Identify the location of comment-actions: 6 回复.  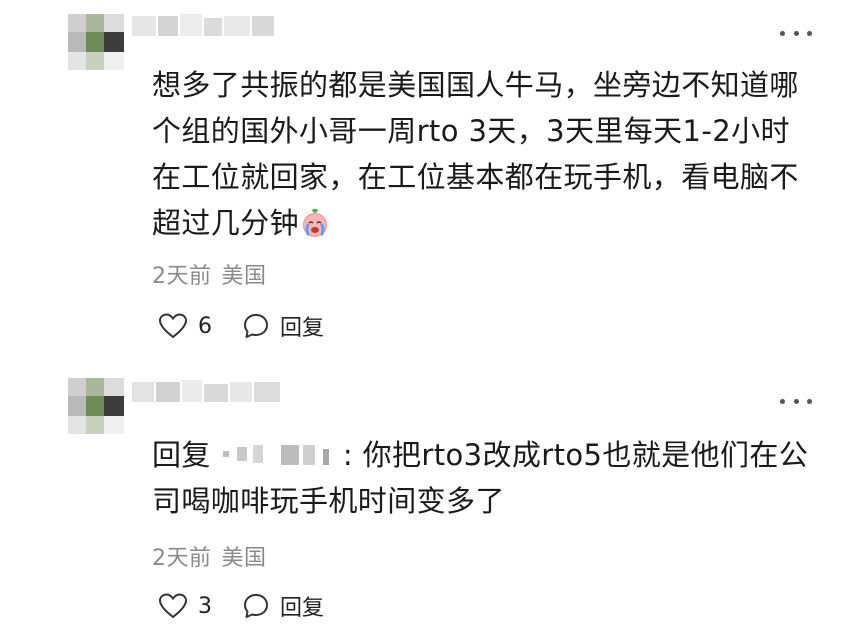
(241, 326).